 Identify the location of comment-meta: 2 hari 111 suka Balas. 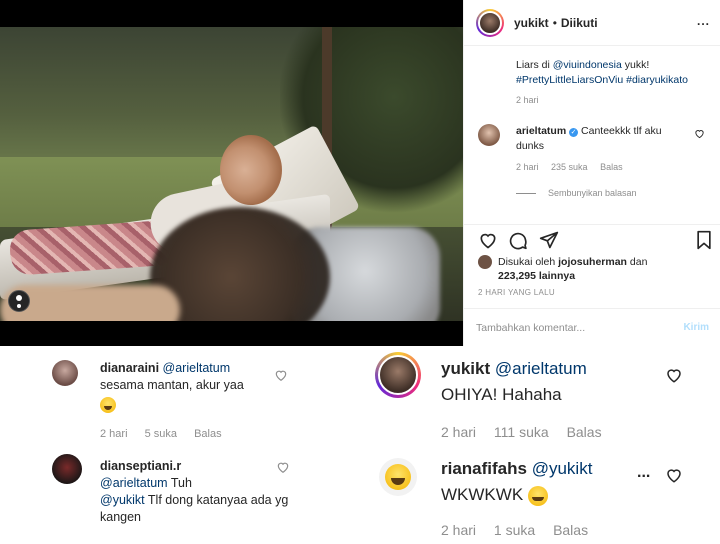
(528, 432).